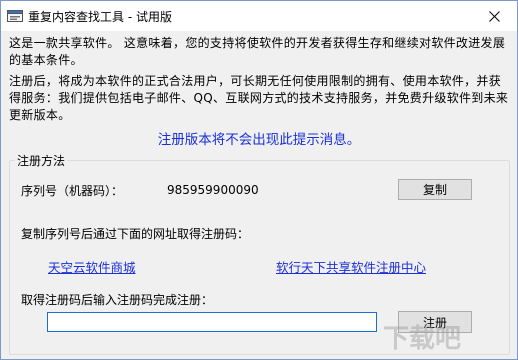 The width and height of the screenshot is (518, 360). What do you see at coordinates (92, 266) in the screenshot?
I see `store-link: 天空云软件商城` at bounding box center [92, 266].